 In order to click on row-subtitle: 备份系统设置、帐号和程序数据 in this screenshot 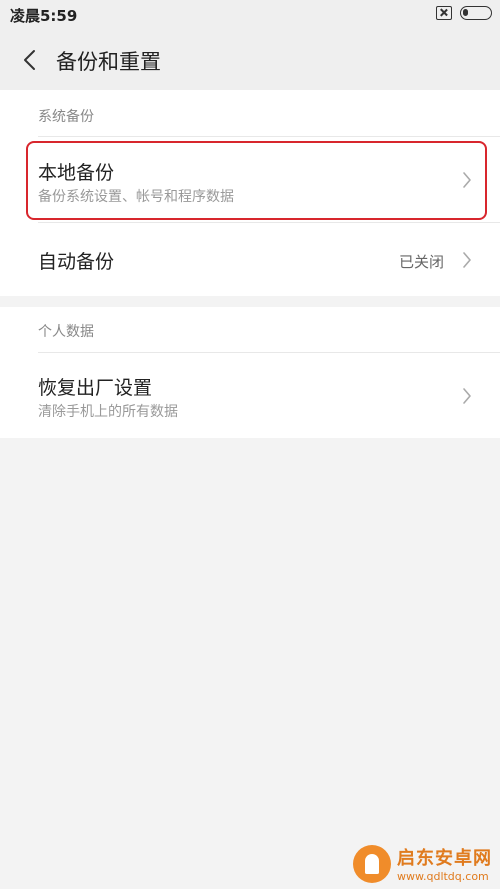, I will do `click(136, 197)`.